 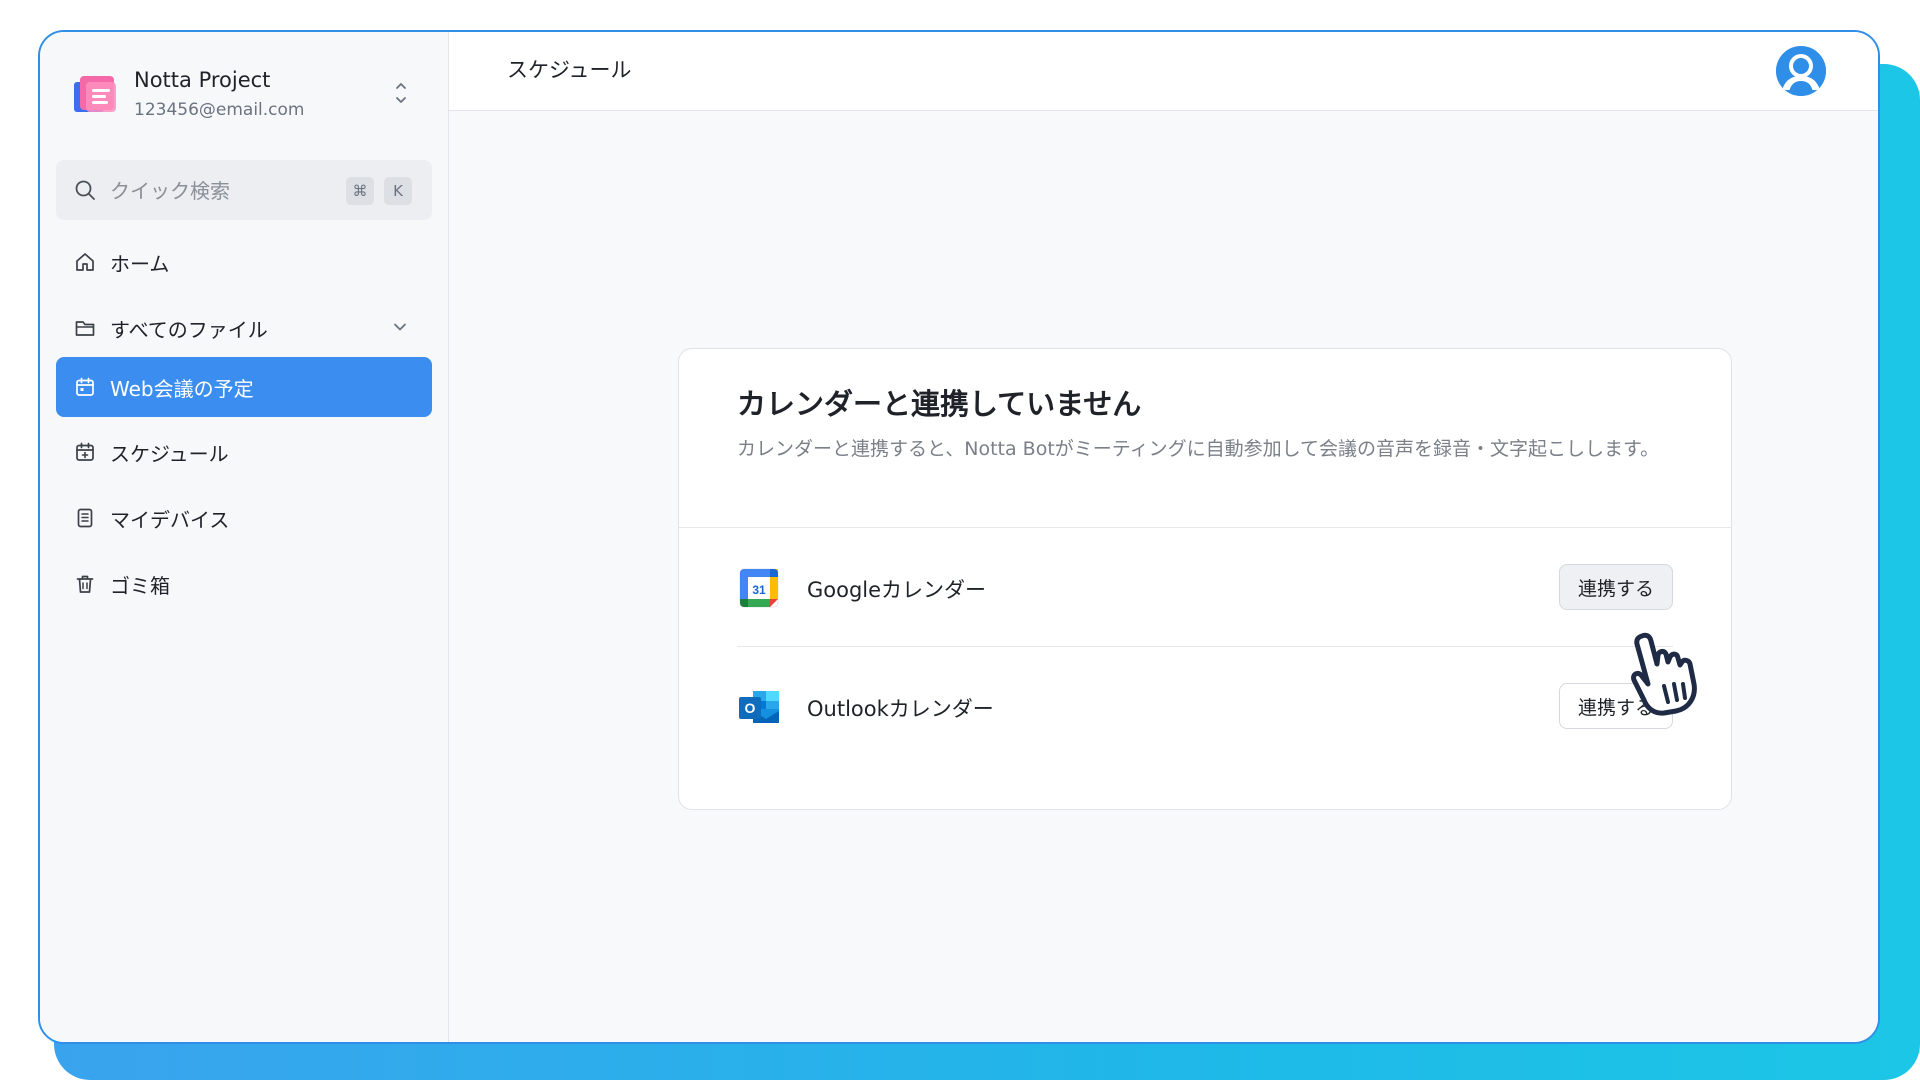 What do you see at coordinates (85, 451) in the screenshot?
I see `calendar-plus-icon` at bounding box center [85, 451].